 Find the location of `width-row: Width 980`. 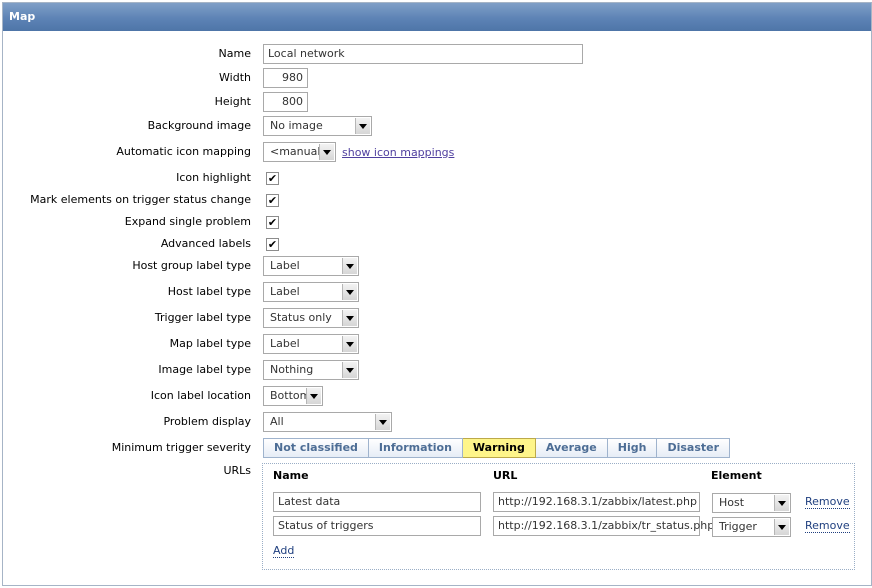

width-row: Width 980 is located at coordinates (437, 78).